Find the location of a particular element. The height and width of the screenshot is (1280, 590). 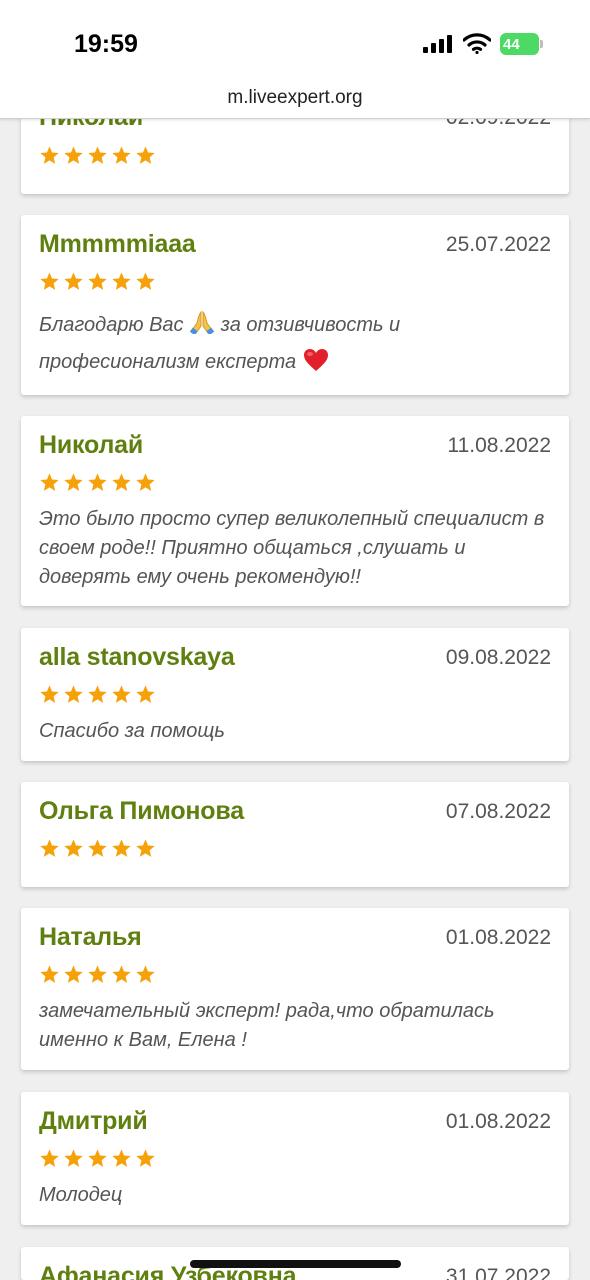

reviewer-name: Дмитрий is located at coordinates (93, 1121).